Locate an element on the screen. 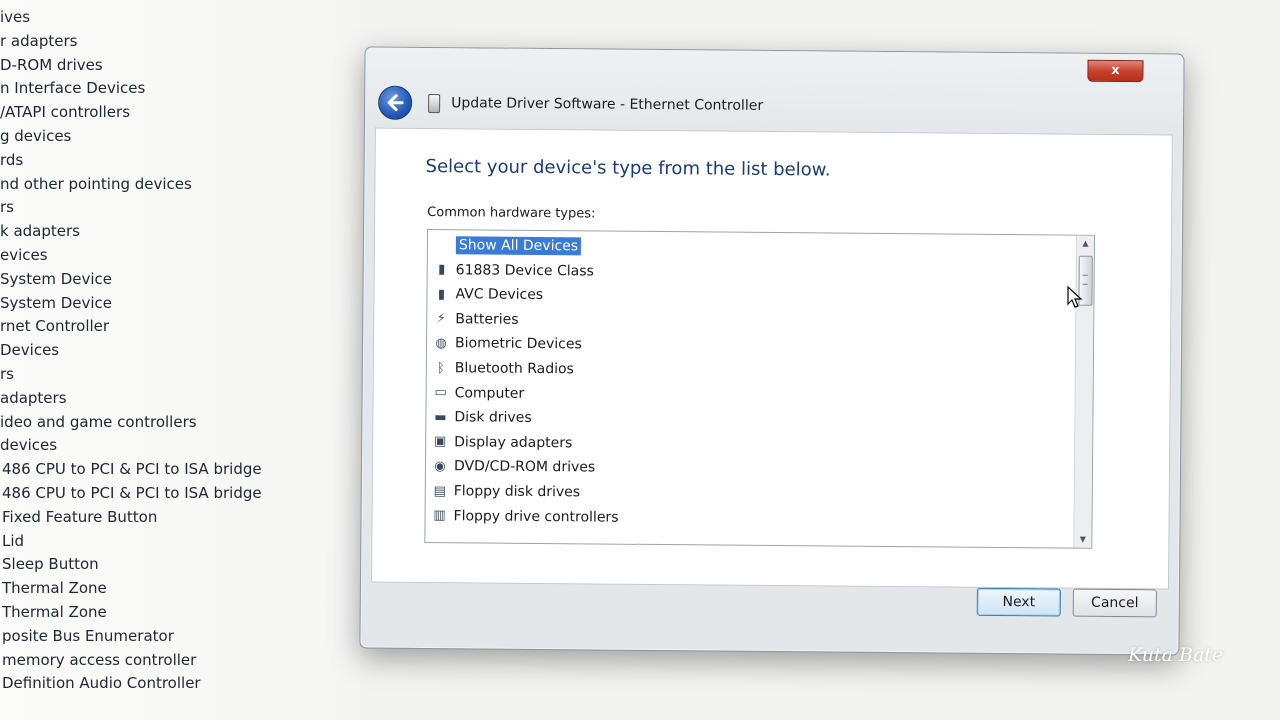 The height and width of the screenshot is (720, 1280). background-tree-item: n Interface Devices is located at coordinates (73, 88).